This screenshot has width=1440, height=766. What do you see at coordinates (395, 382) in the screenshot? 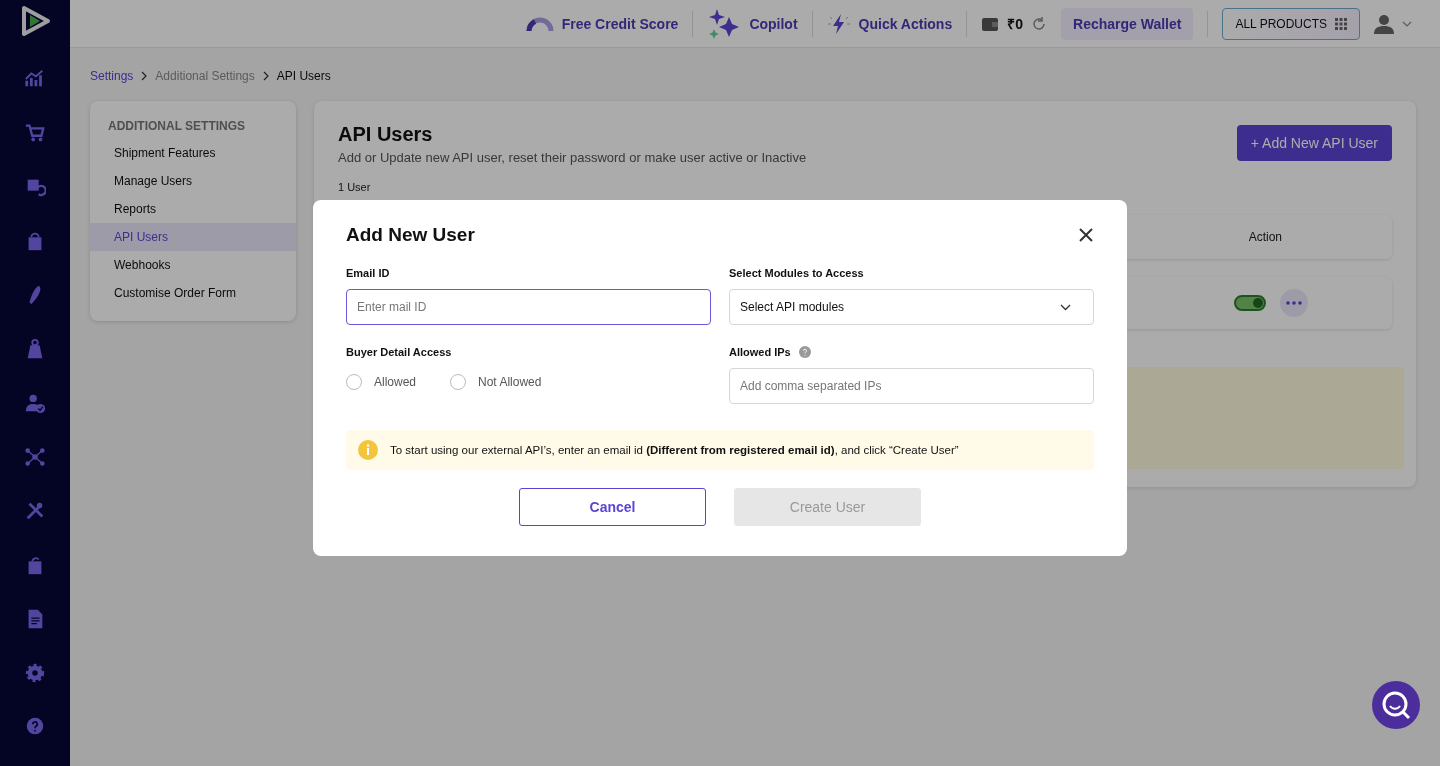
I see `radio-label: Allowed` at bounding box center [395, 382].